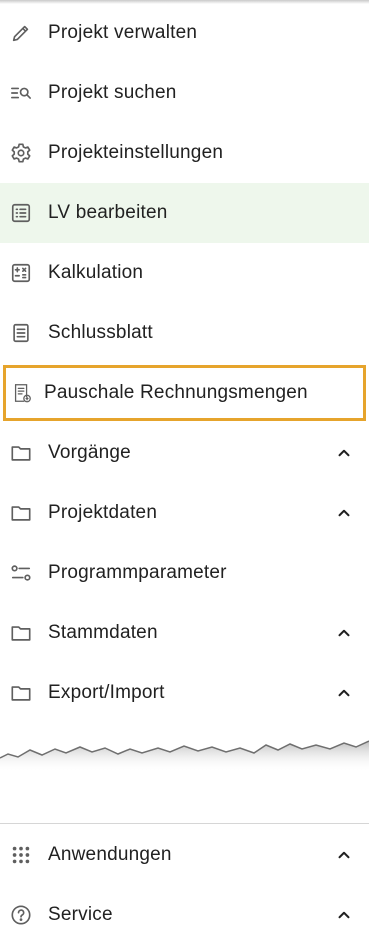  I want to click on menu-item-label: Schlussblatt, so click(100, 332).